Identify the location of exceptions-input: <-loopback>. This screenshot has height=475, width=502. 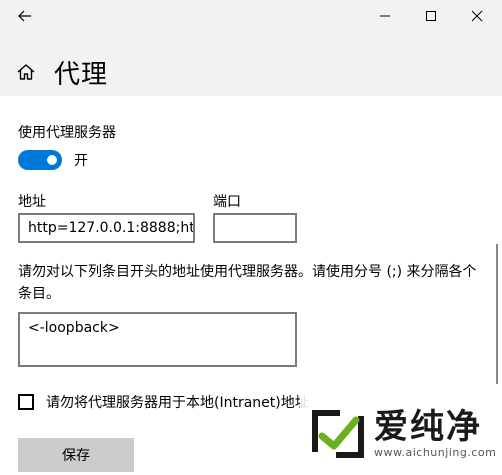
(157, 339).